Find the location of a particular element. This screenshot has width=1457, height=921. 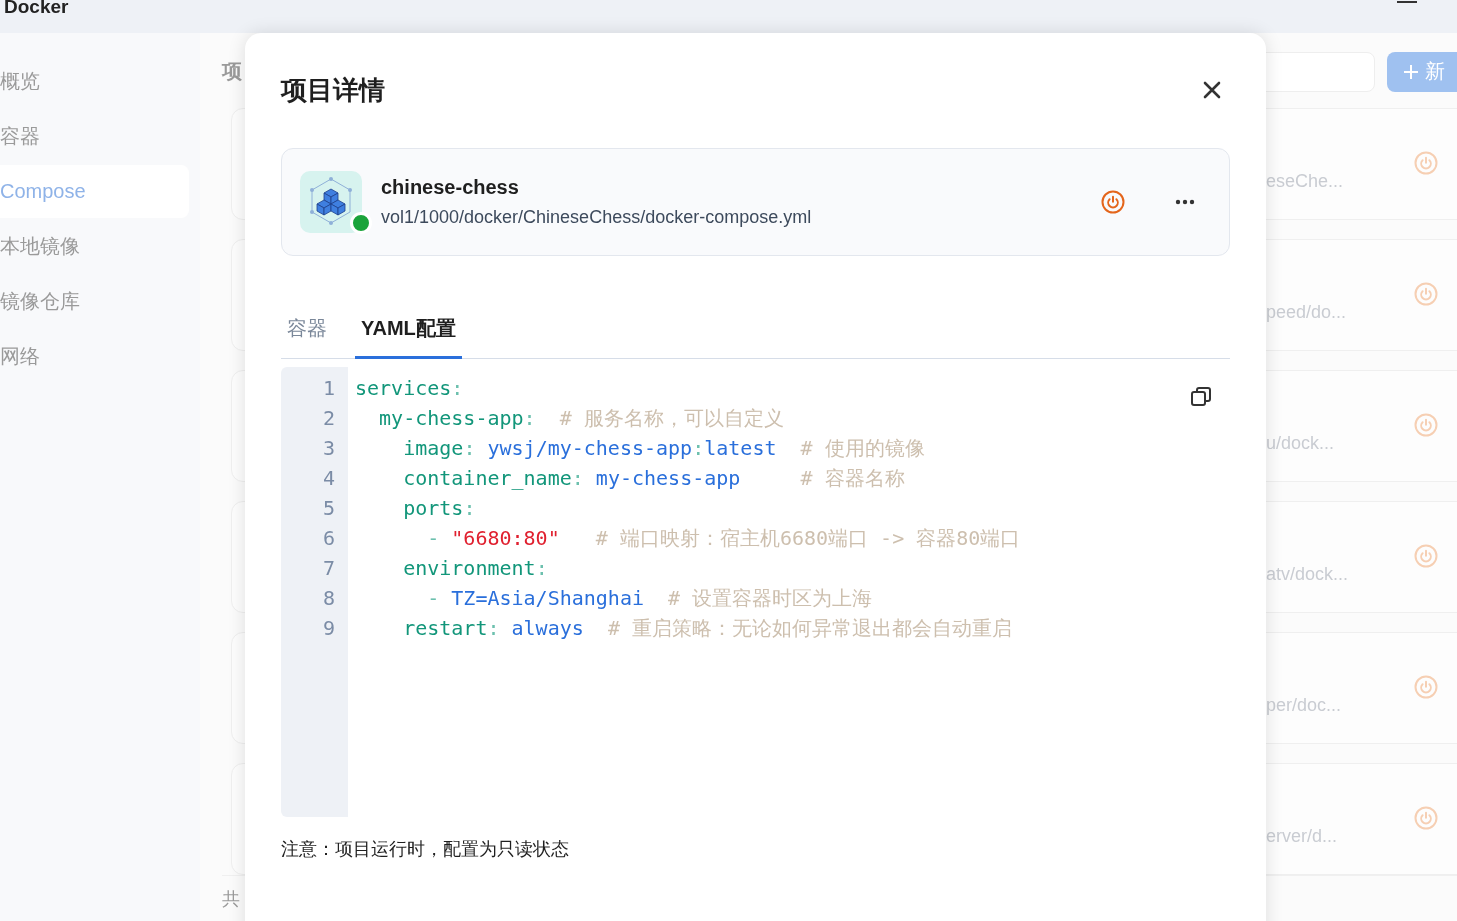

page-heading: 项 is located at coordinates (232, 71).